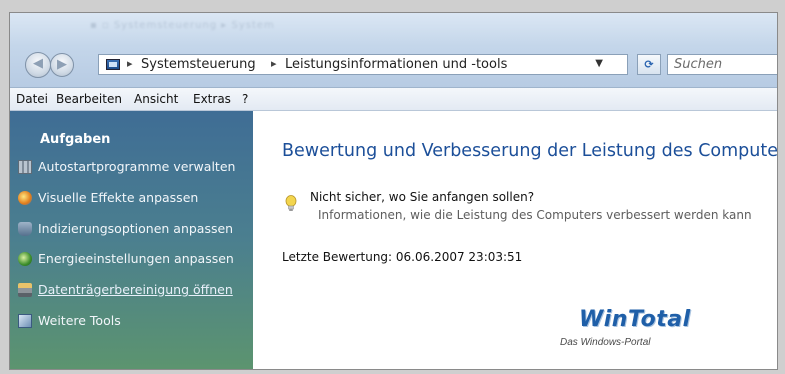 This screenshot has width=785, height=374. Describe the element at coordinates (25, 198) in the screenshot. I see `visual-effects-icon` at that location.